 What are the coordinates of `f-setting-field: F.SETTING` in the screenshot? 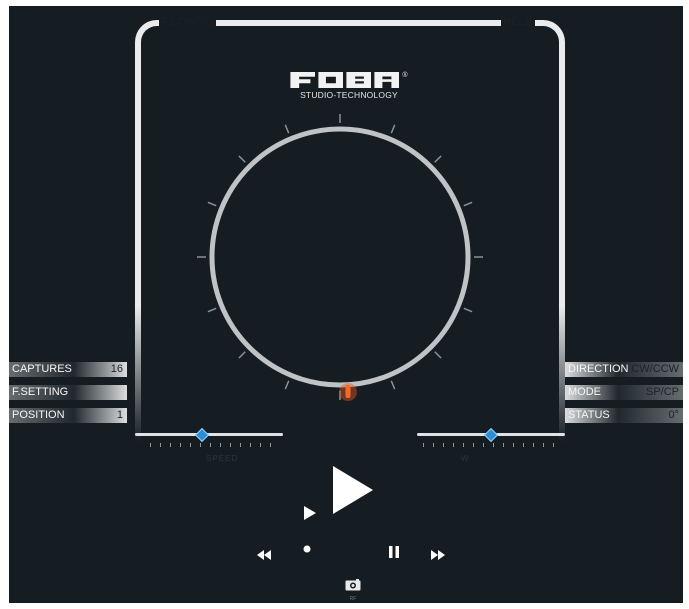 It's located at (68, 392).